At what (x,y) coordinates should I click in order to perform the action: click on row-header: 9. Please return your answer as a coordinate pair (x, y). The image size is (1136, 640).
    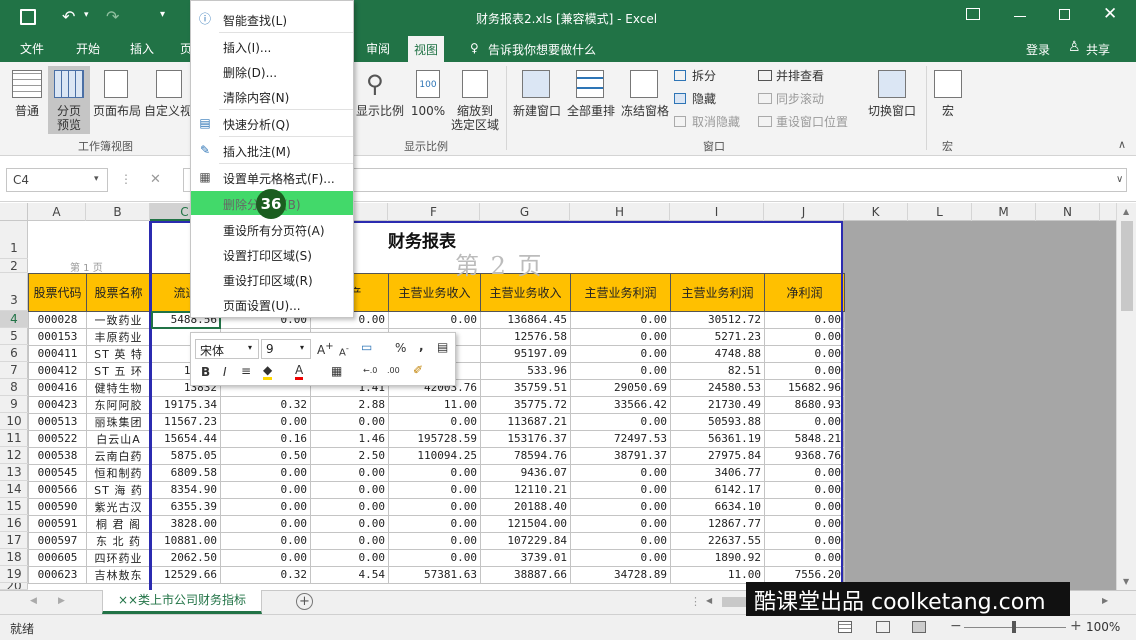
    Looking at the image, I should click on (14, 404).